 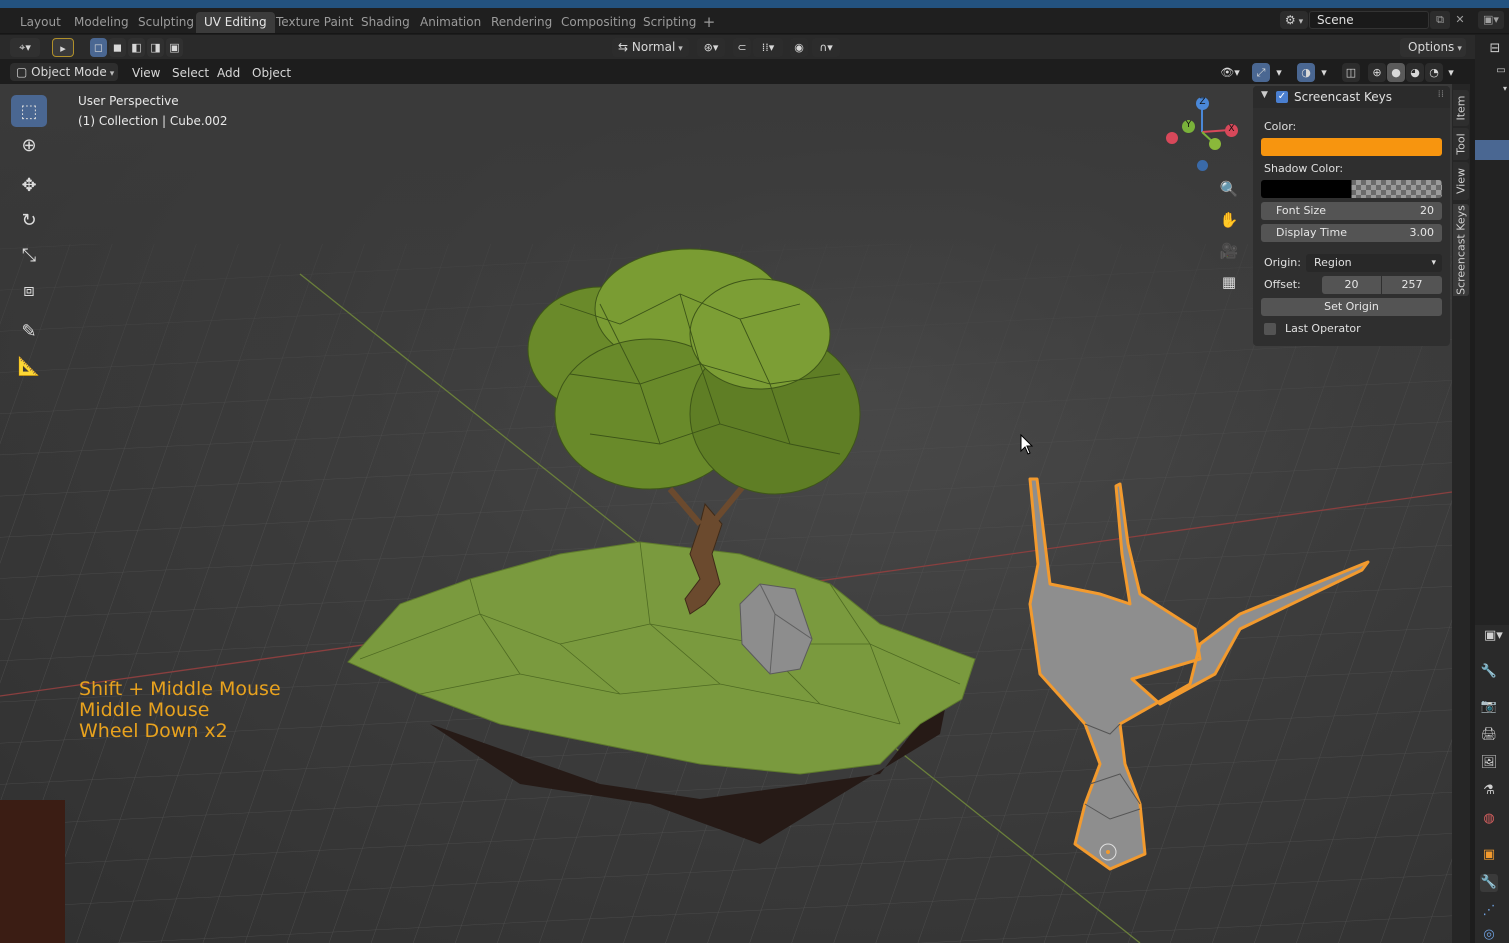 I want to click on measure-tool-icon: 📐, so click(x=29, y=366).